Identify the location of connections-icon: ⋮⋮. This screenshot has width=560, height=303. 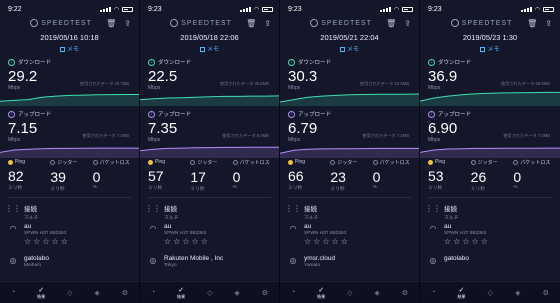
(13, 208).